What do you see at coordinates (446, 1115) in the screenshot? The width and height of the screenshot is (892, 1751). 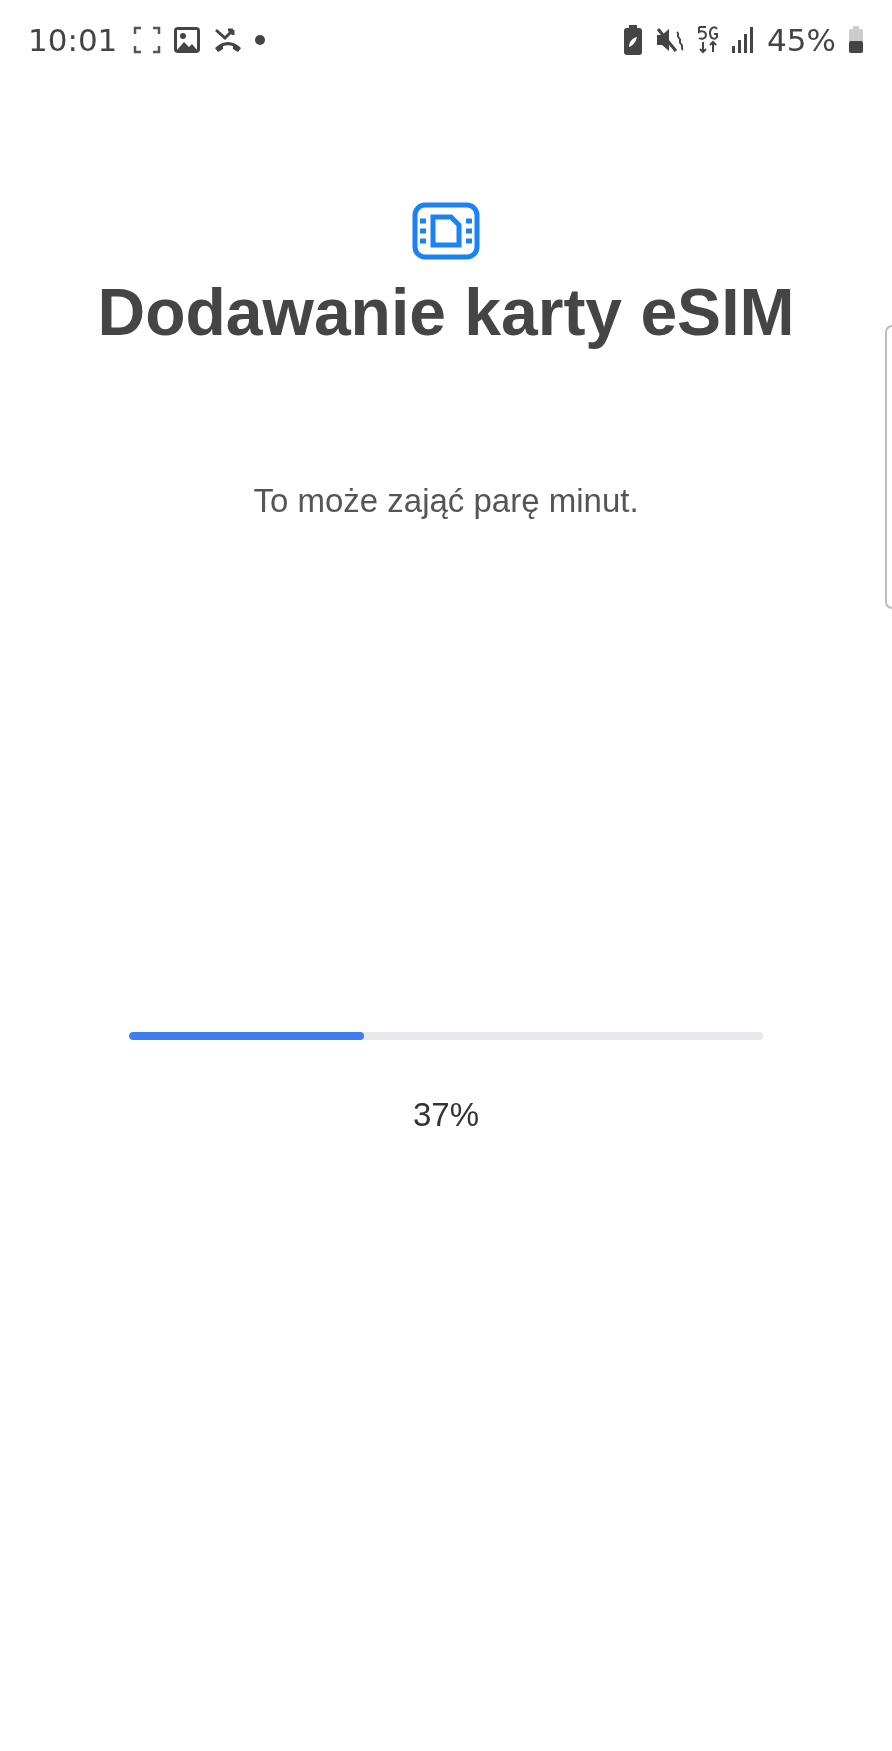 I see `progress-percentage: 37%` at bounding box center [446, 1115].